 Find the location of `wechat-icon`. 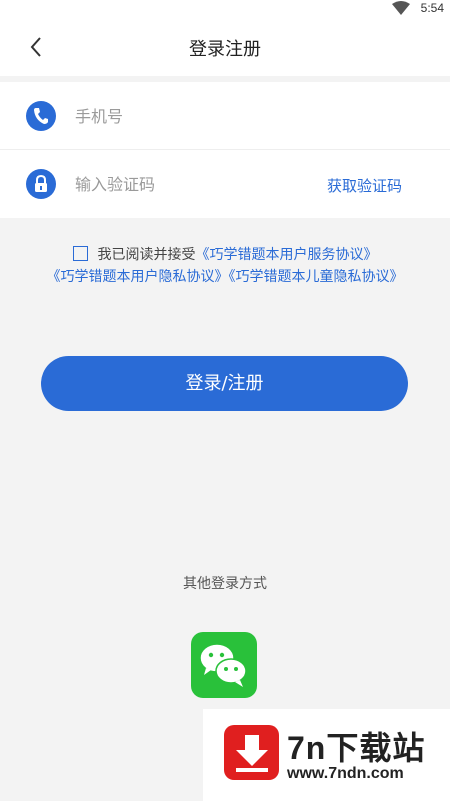

wechat-icon is located at coordinates (223, 665).